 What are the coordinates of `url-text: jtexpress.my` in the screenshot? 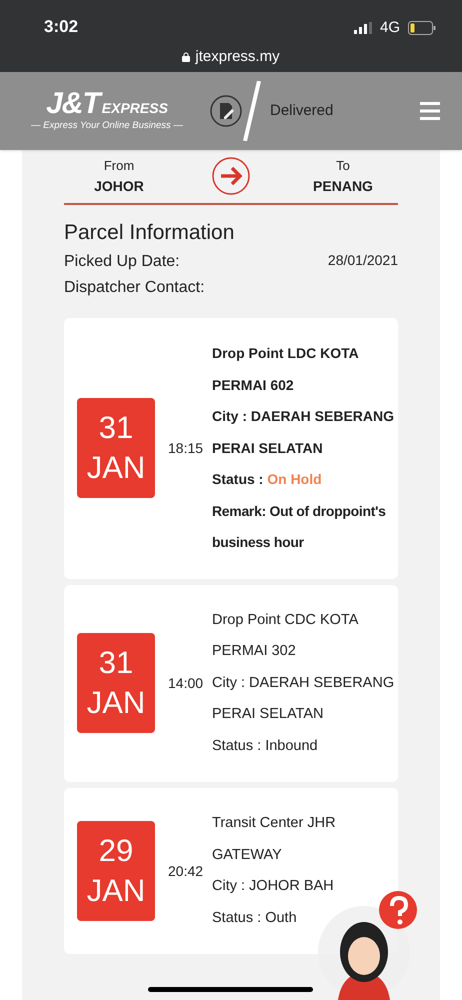 It's located at (237, 57).